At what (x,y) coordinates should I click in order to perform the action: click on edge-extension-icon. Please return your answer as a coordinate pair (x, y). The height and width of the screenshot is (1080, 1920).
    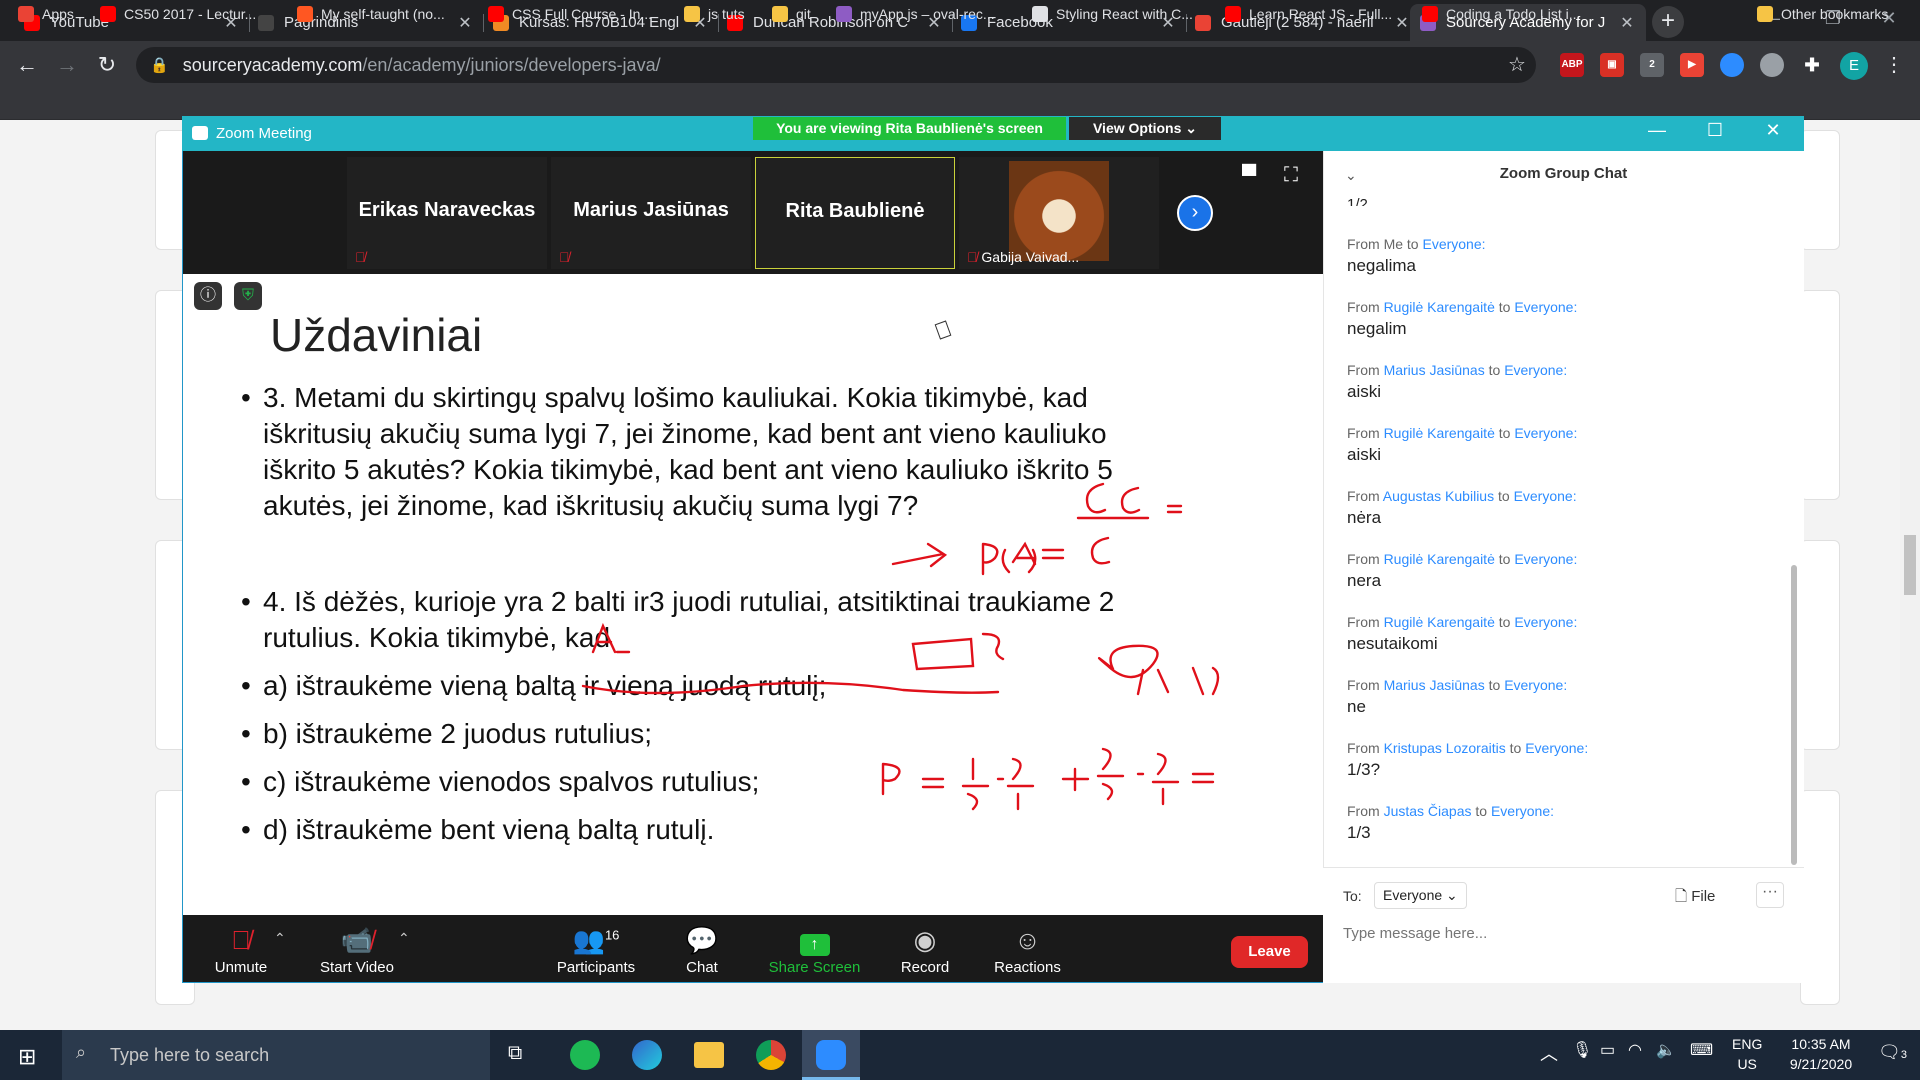
    Looking at the image, I should click on (1732, 65).